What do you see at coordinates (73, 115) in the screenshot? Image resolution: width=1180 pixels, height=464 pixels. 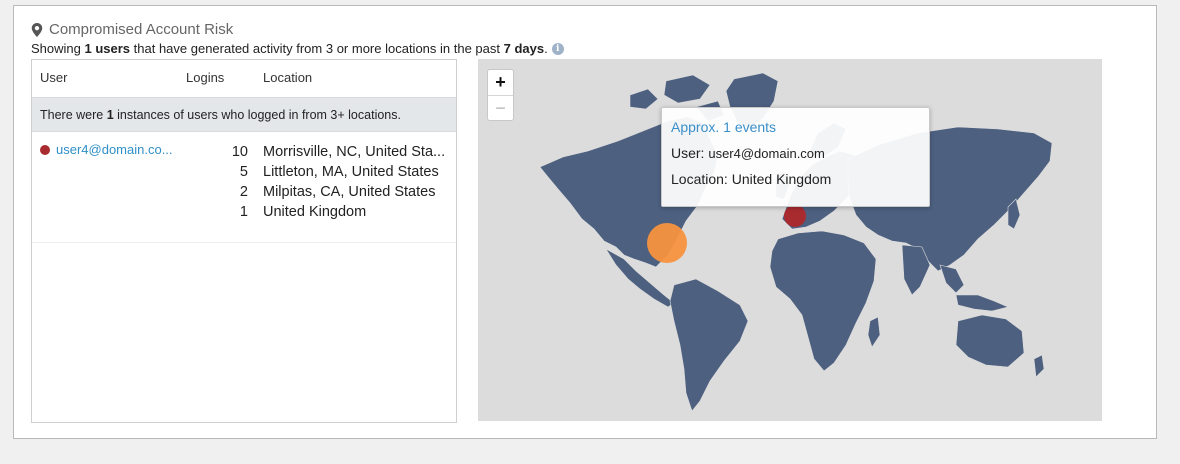 I see `banner-prefix: There were` at bounding box center [73, 115].